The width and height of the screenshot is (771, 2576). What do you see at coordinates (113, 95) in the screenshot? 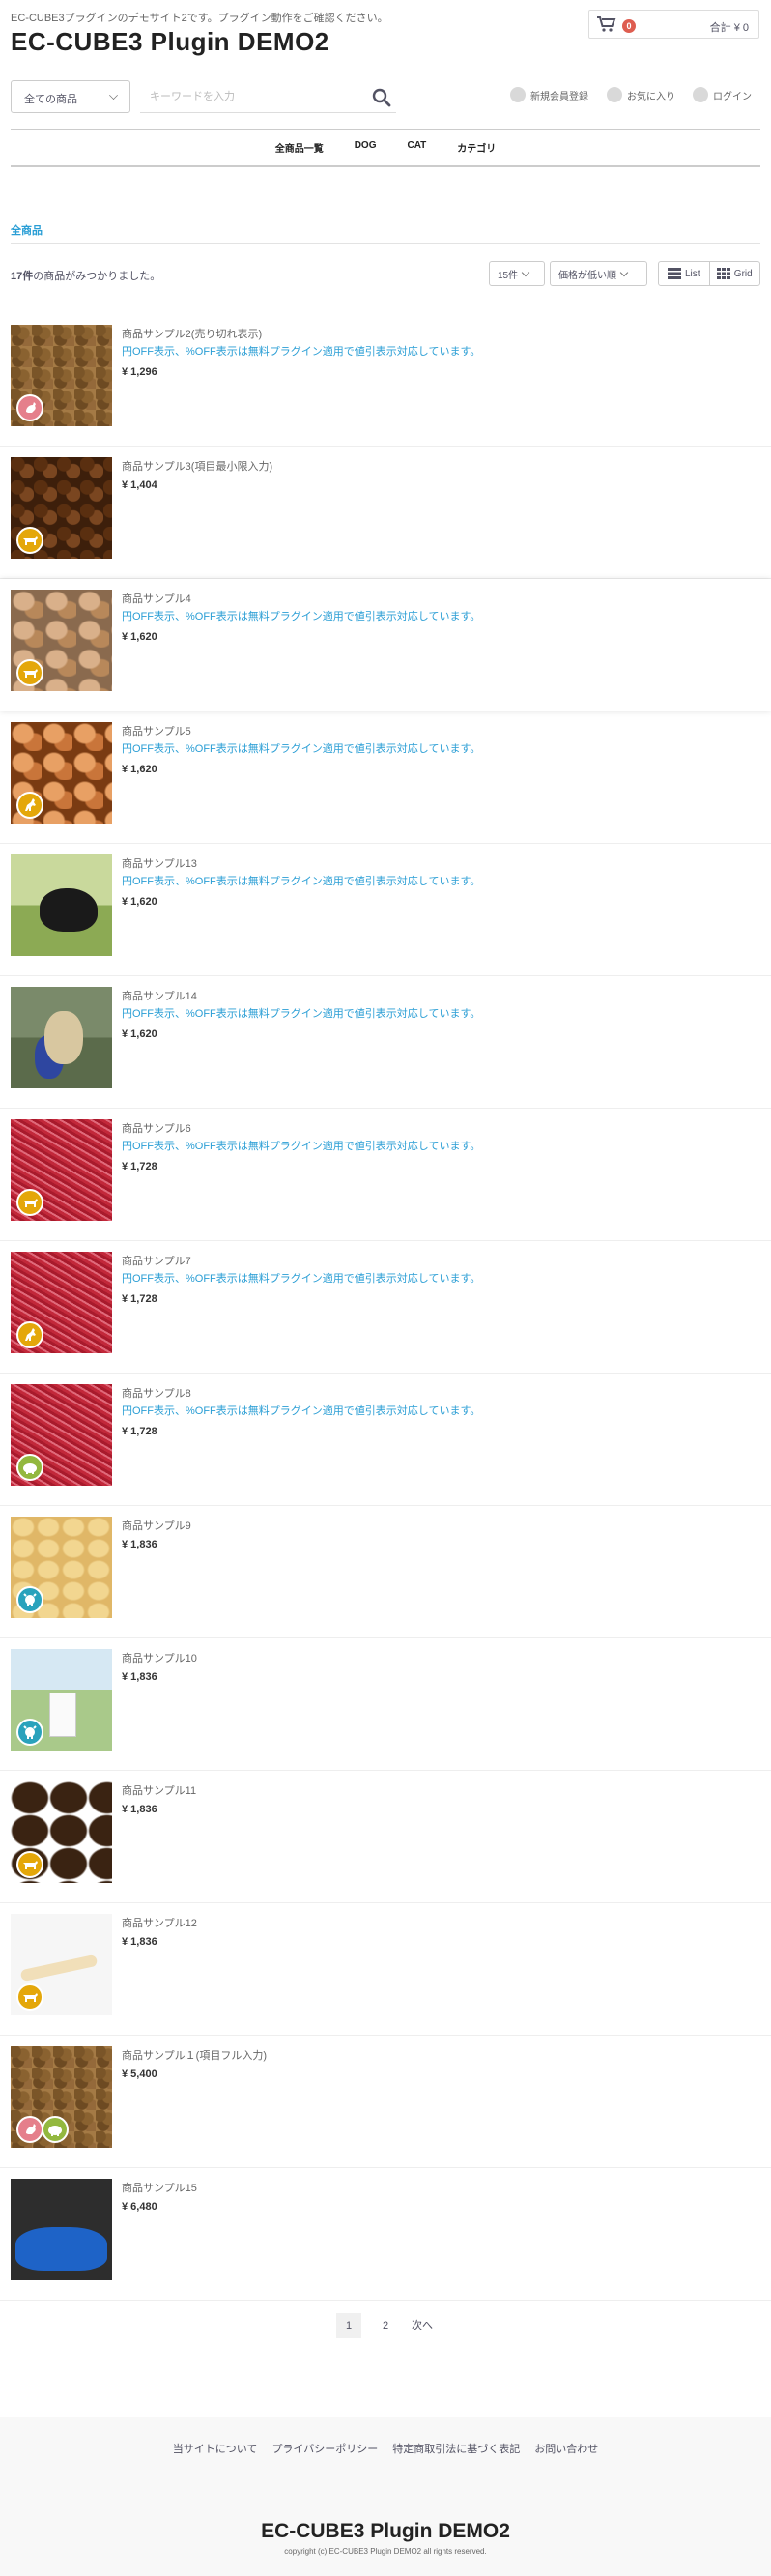
I see `chevron-down-icon` at bounding box center [113, 95].